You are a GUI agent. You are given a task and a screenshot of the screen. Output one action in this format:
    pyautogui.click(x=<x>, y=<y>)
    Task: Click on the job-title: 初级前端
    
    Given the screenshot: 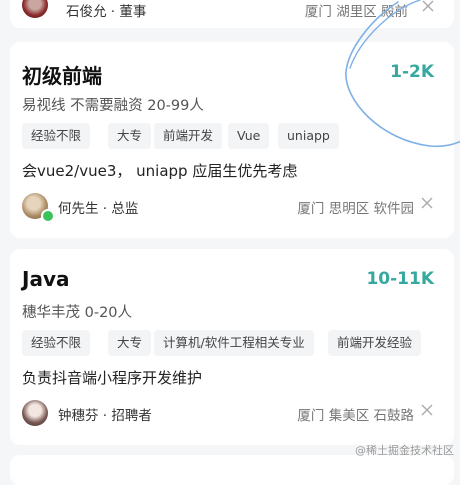 What is the action you would take?
    pyautogui.click(x=62, y=76)
    